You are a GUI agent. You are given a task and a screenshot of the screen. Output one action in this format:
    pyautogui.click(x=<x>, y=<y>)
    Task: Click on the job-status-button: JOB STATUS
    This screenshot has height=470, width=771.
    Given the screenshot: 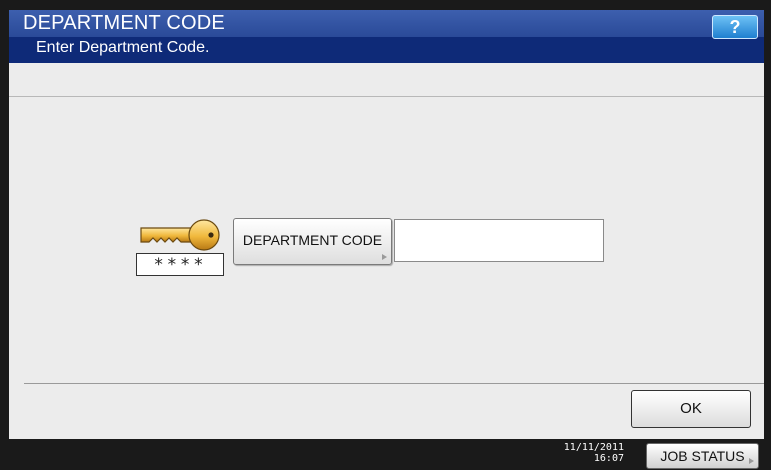 What is the action you would take?
    pyautogui.click(x=702, y=456)
    